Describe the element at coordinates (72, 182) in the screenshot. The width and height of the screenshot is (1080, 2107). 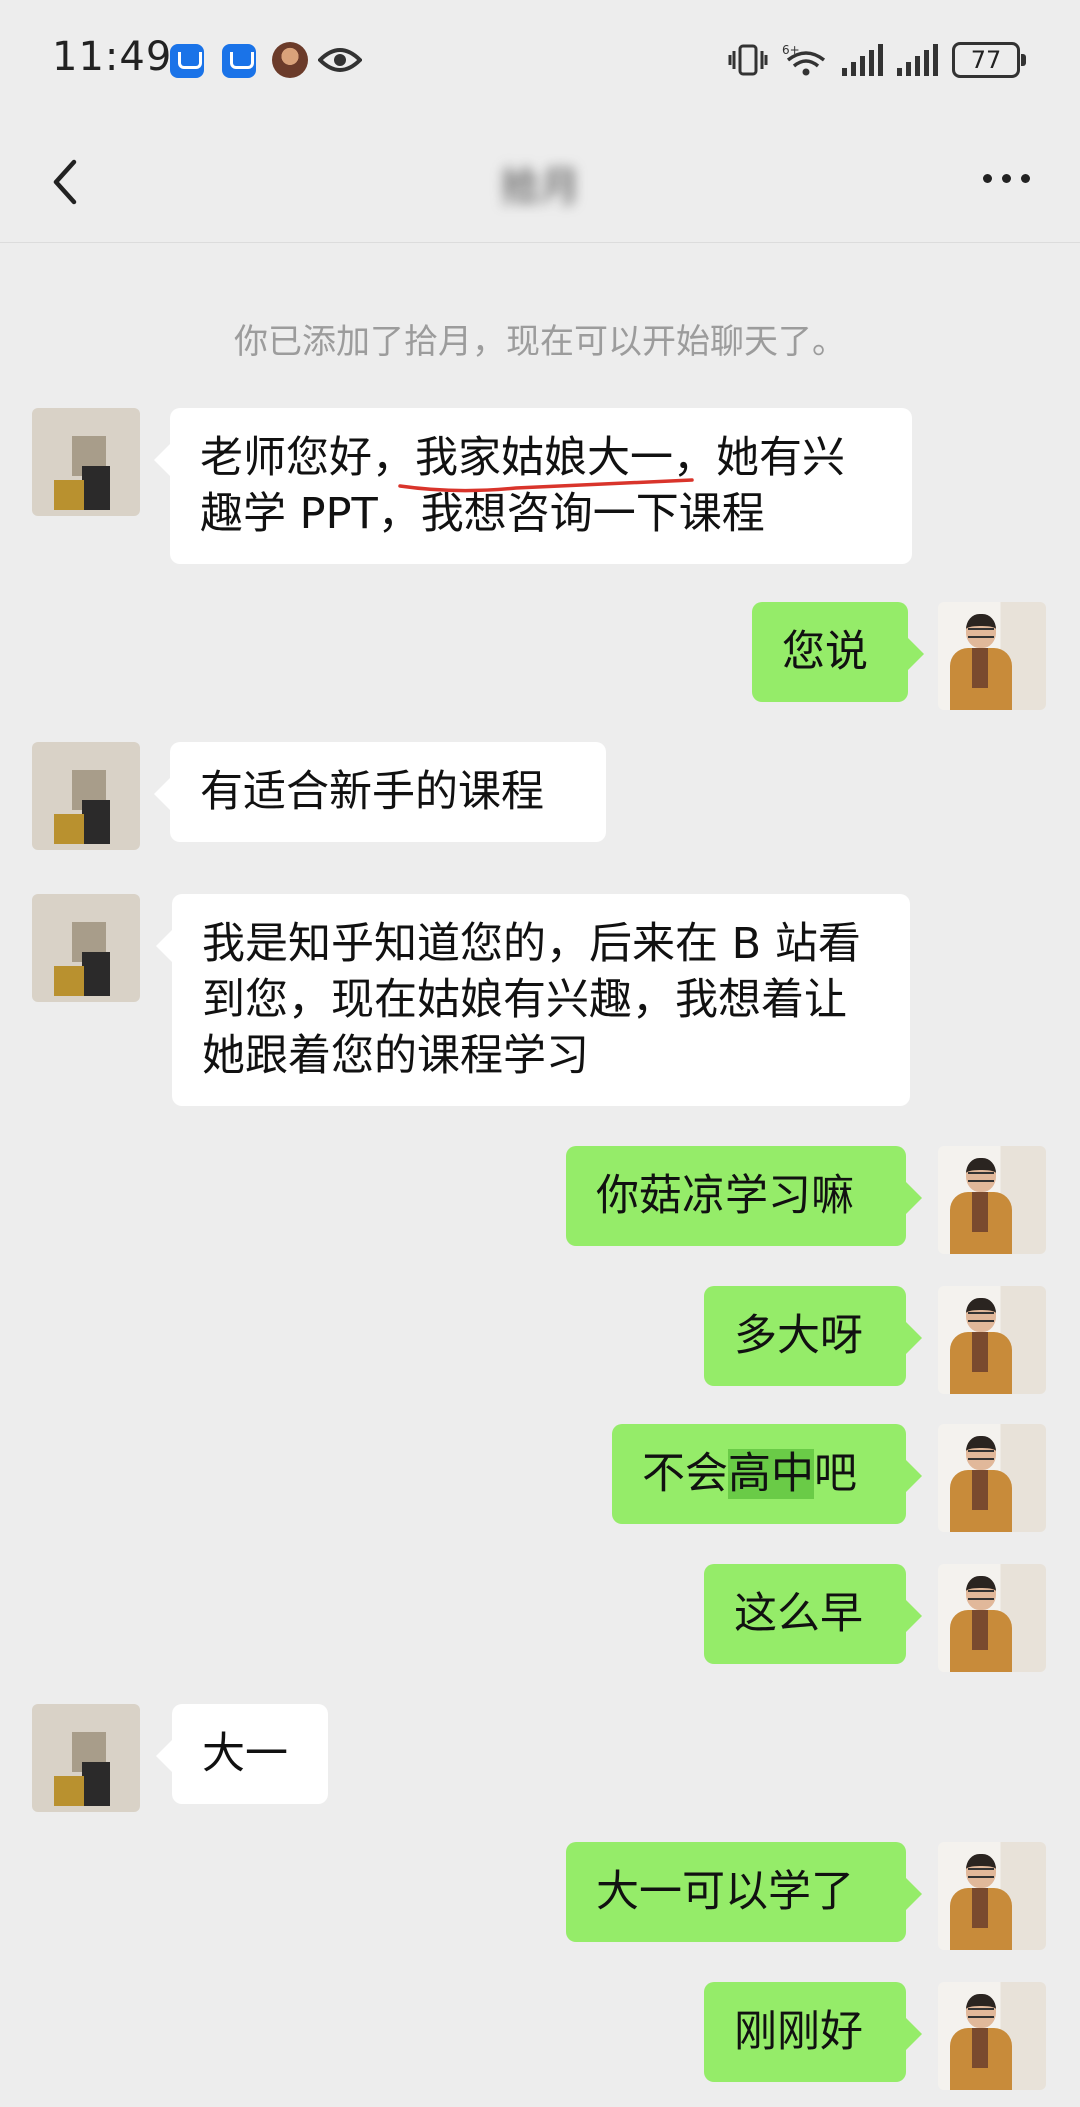
I see `chevron-left-icon` at that location.